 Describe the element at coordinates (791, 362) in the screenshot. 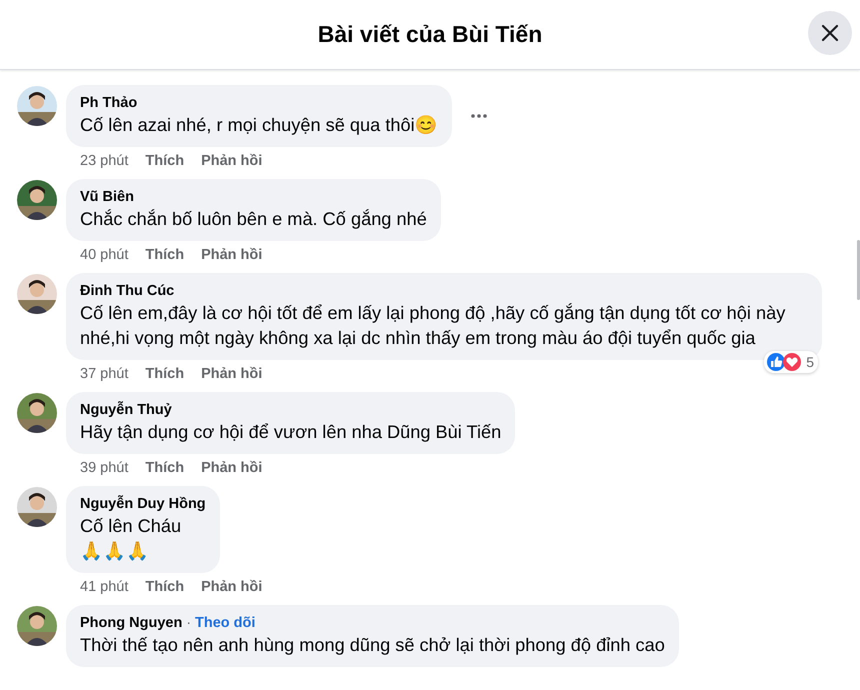

I see `reaction-badge: 5` at that location.